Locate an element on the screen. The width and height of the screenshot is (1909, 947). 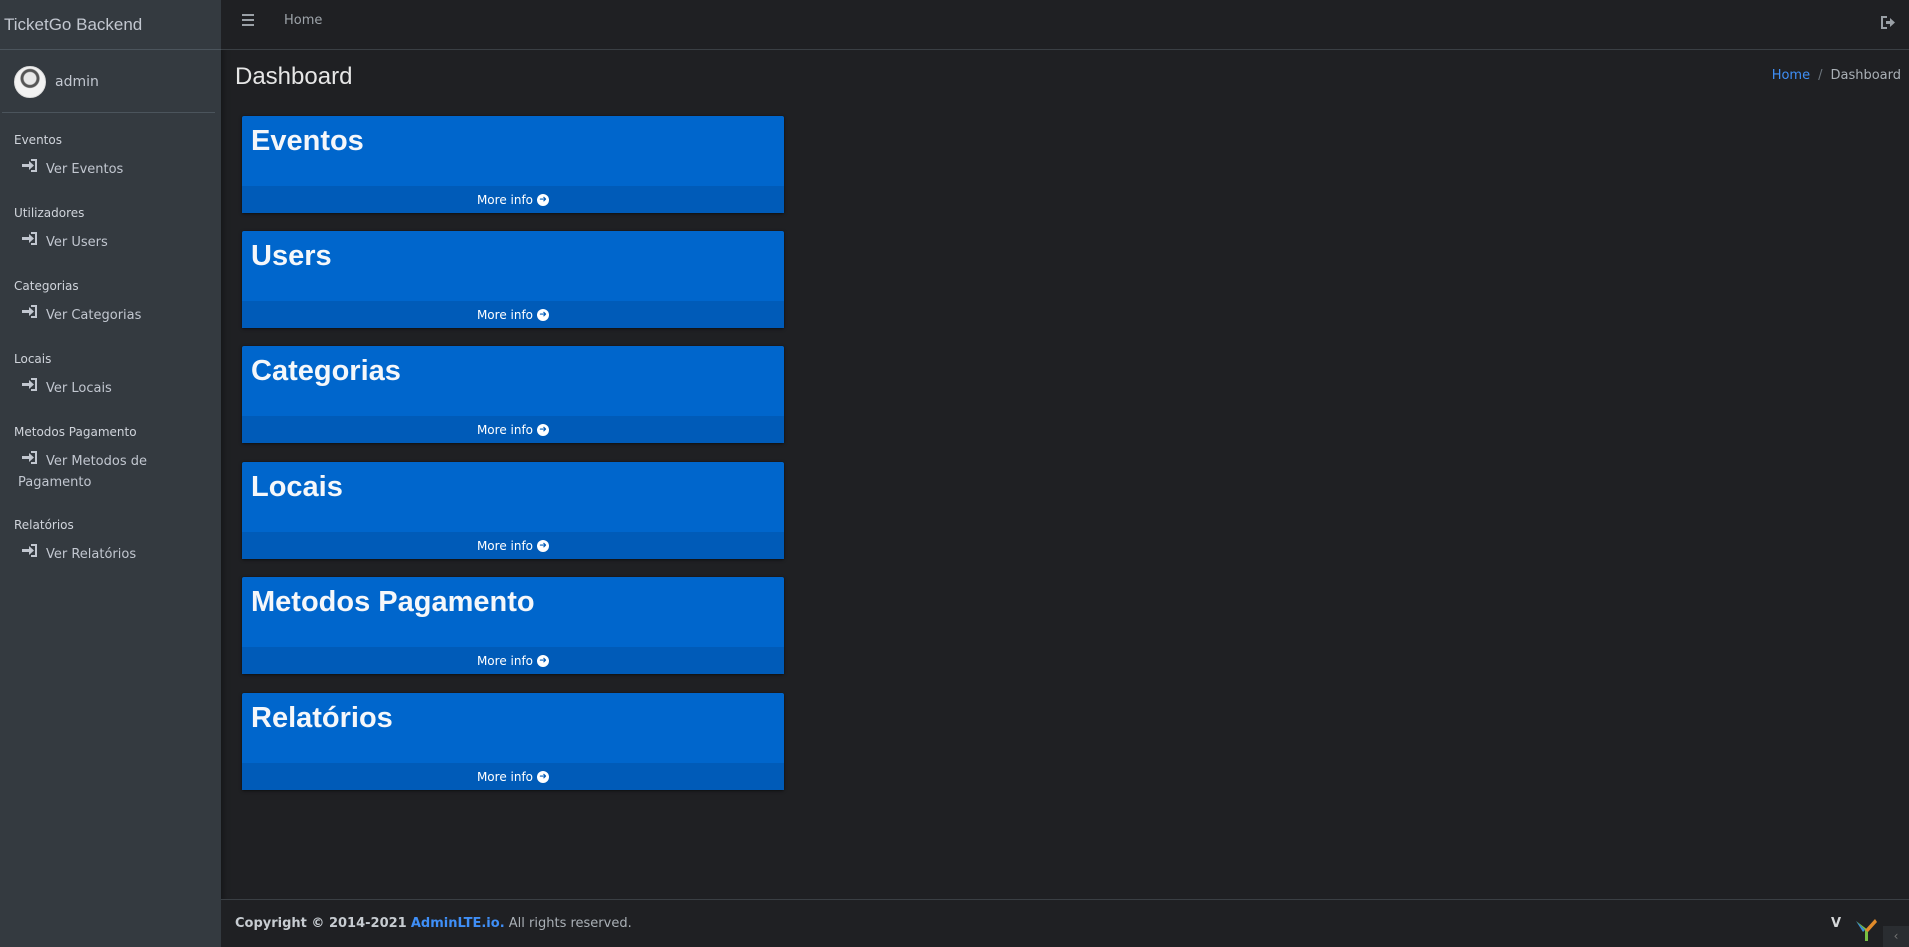
brand-link: TicketGo Backend is located at coordinates (110, 25).